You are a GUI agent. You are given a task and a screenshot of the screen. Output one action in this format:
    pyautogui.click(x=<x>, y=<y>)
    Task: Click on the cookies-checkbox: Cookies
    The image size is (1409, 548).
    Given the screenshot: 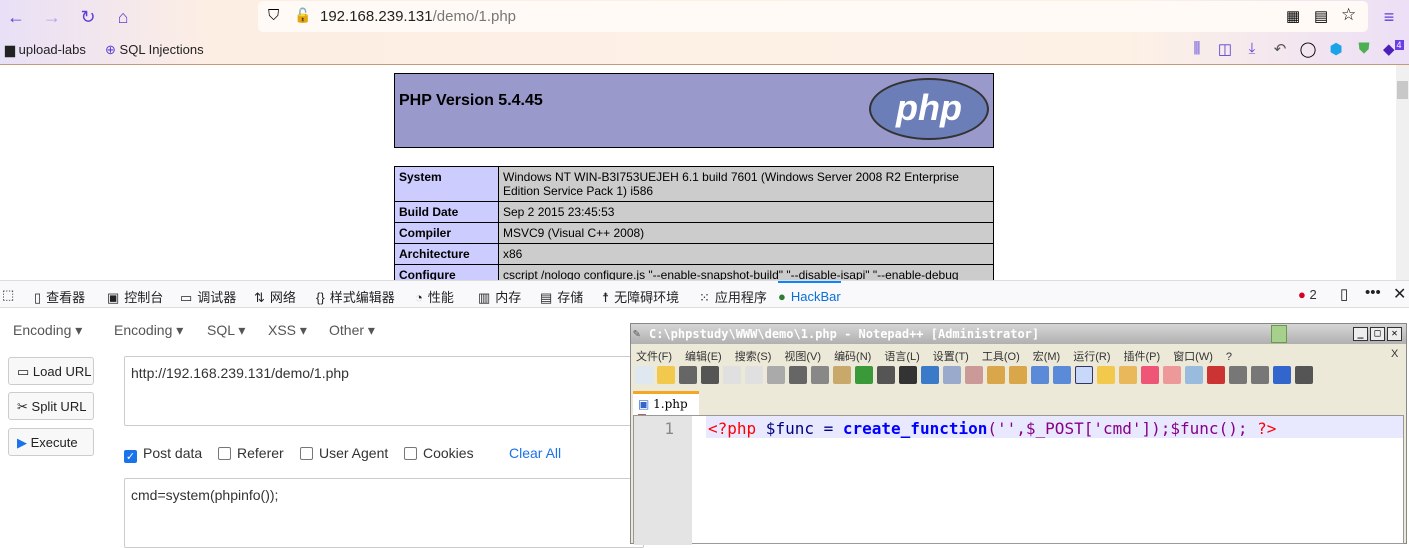 What is the action you would take?
    pyautogui.click(x=439, y=453)
    